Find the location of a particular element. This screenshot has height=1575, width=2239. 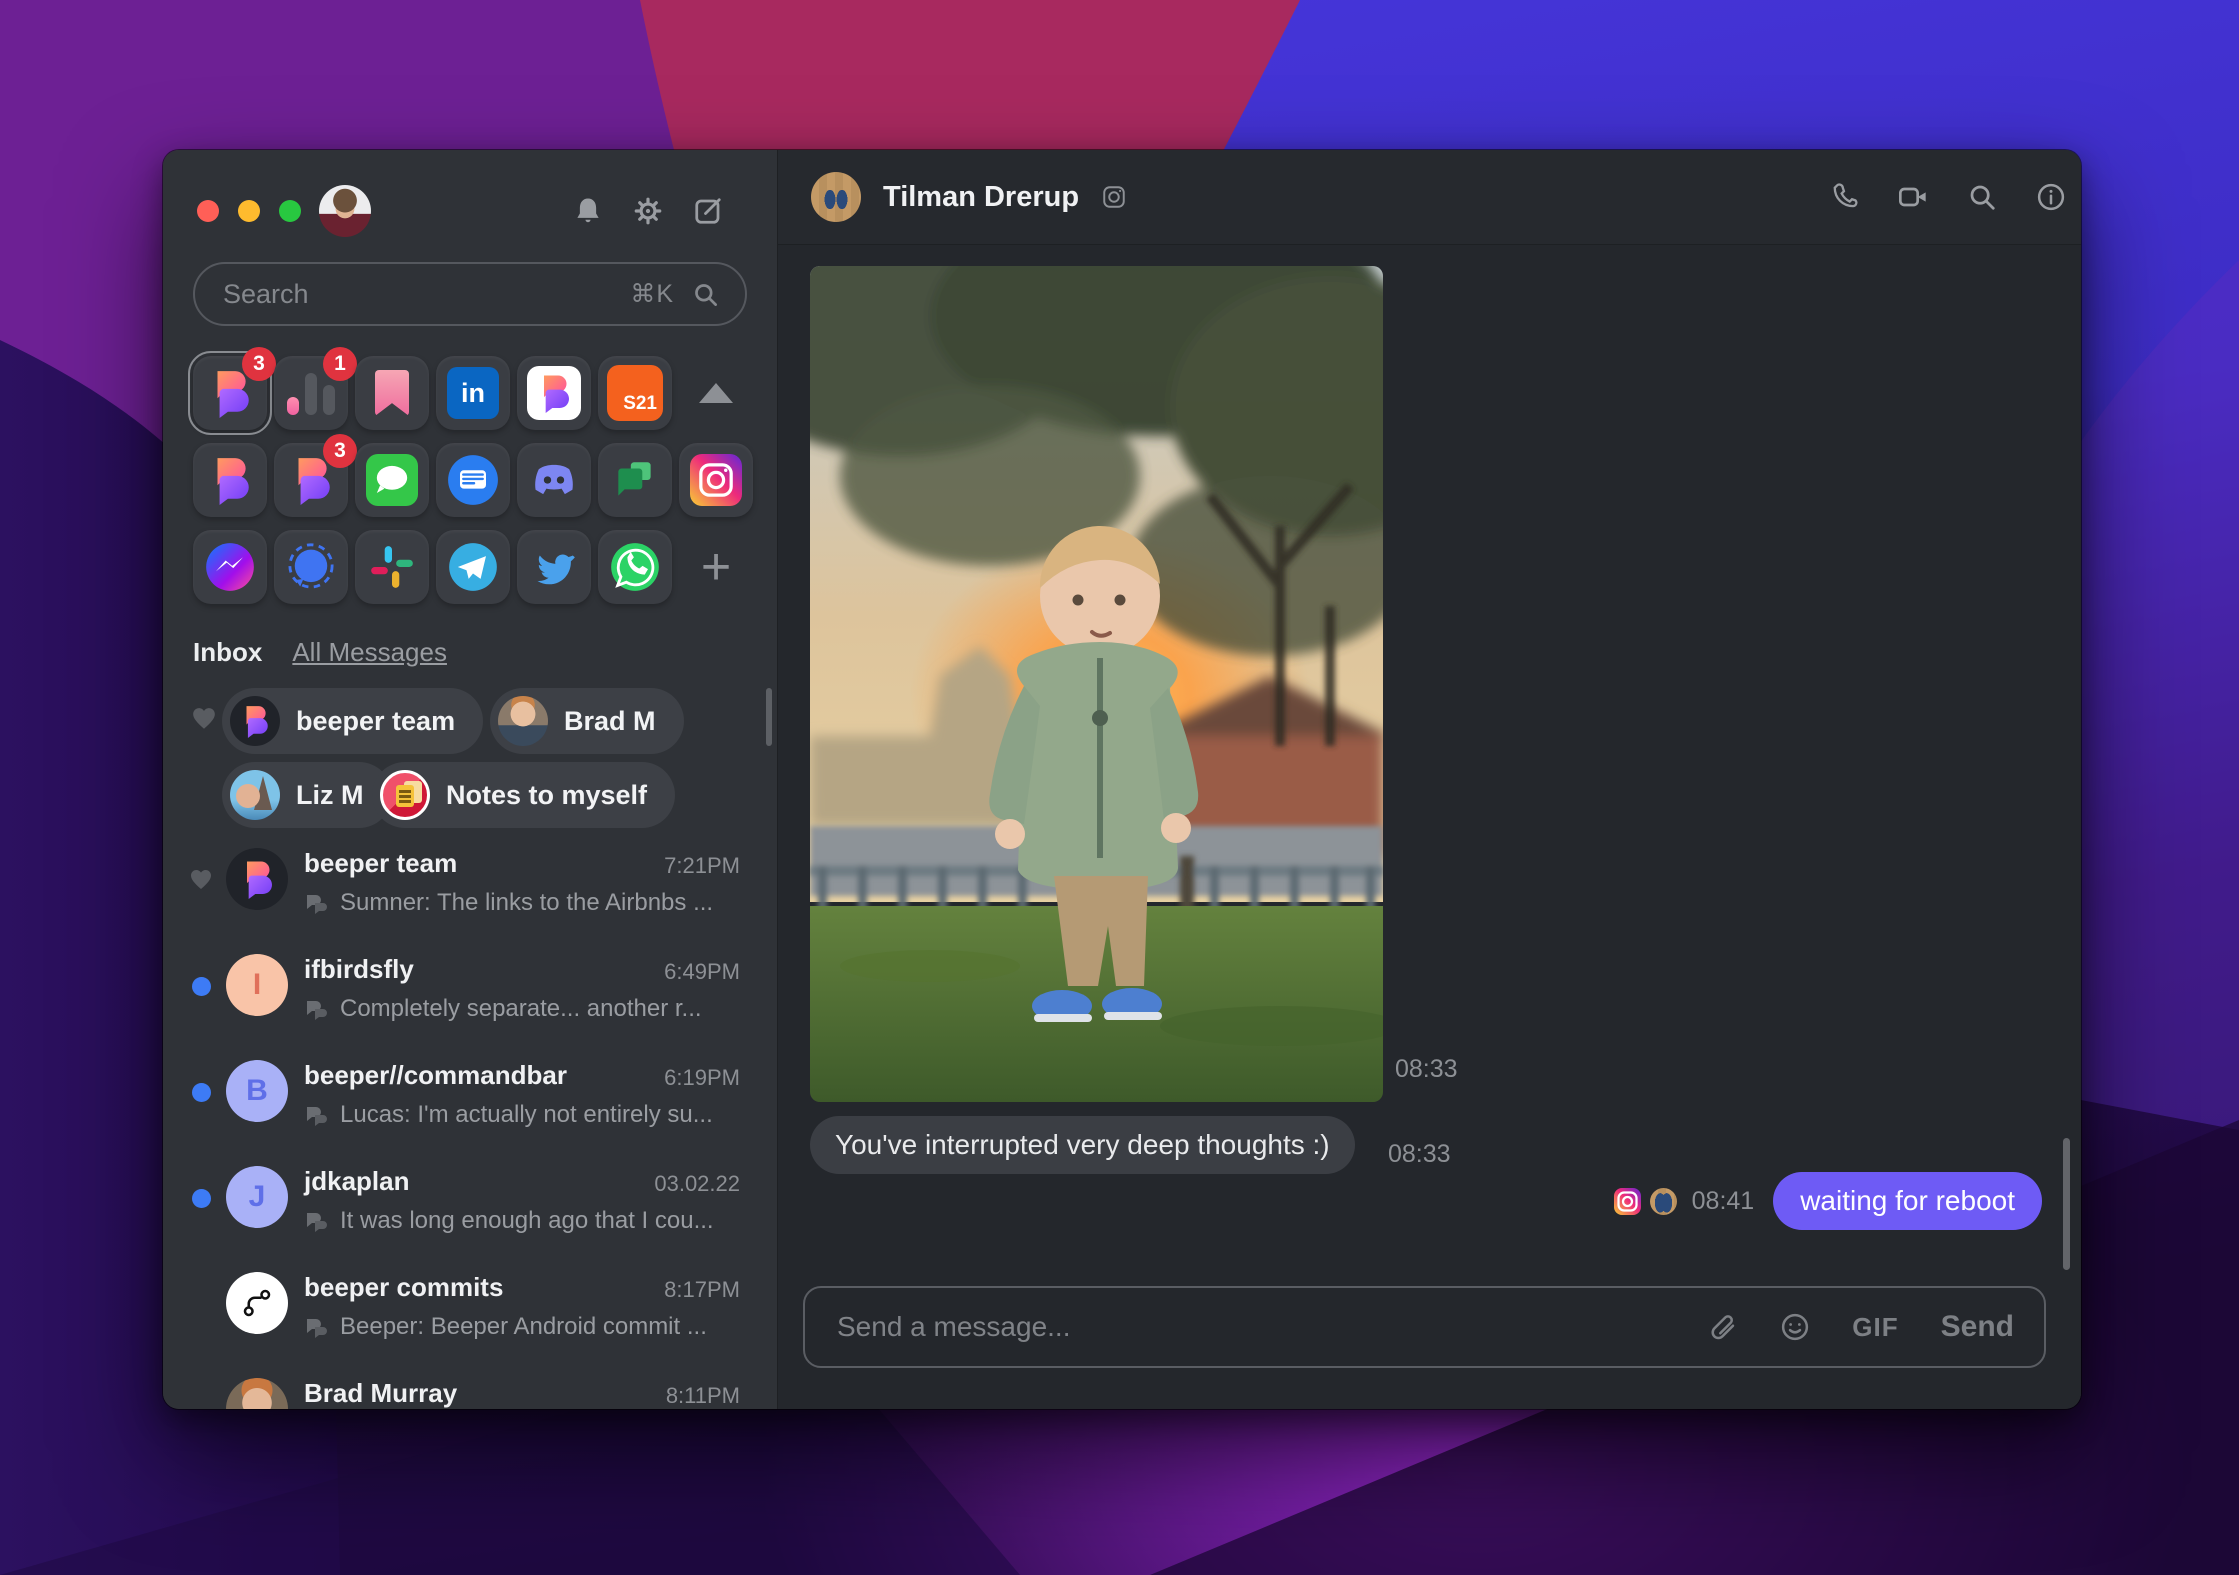

android-messages-icon is located at coordinates (473, 480).